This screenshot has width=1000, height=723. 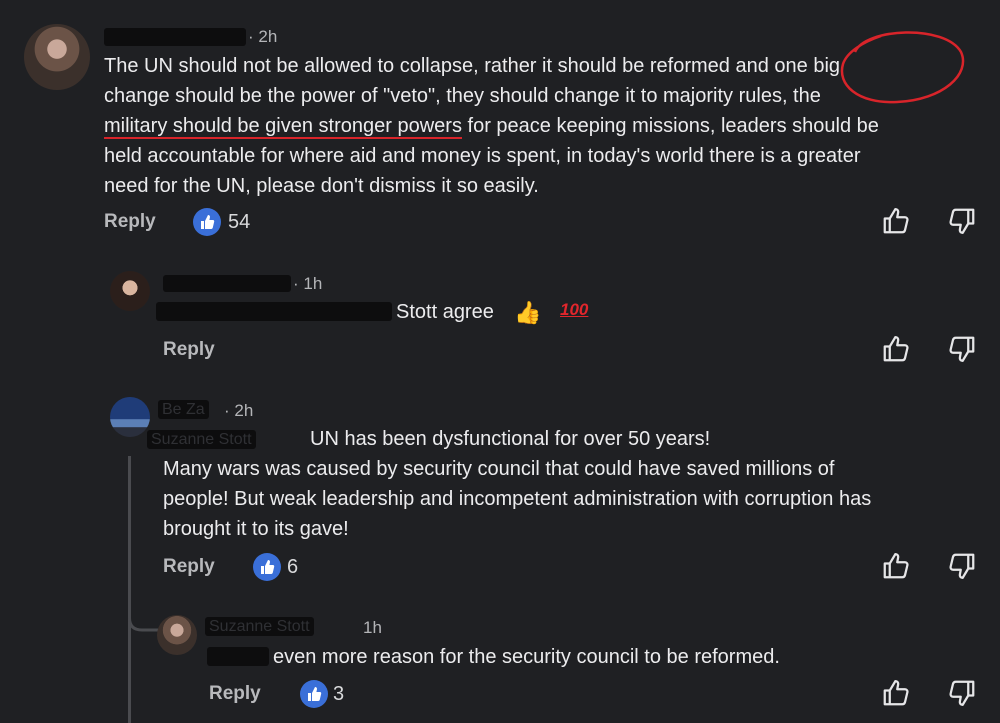 I want to click on commenter-name: Suzanne Stott, so click(x=259, y=626).